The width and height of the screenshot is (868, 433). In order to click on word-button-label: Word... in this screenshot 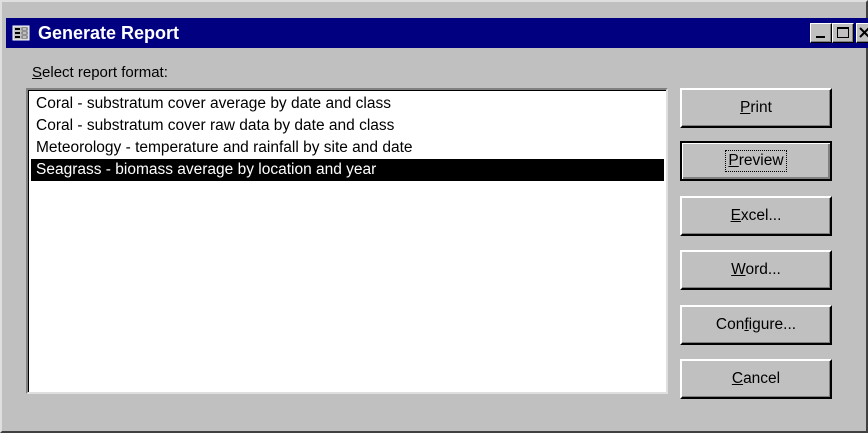, I will do `click(756, 269)`.